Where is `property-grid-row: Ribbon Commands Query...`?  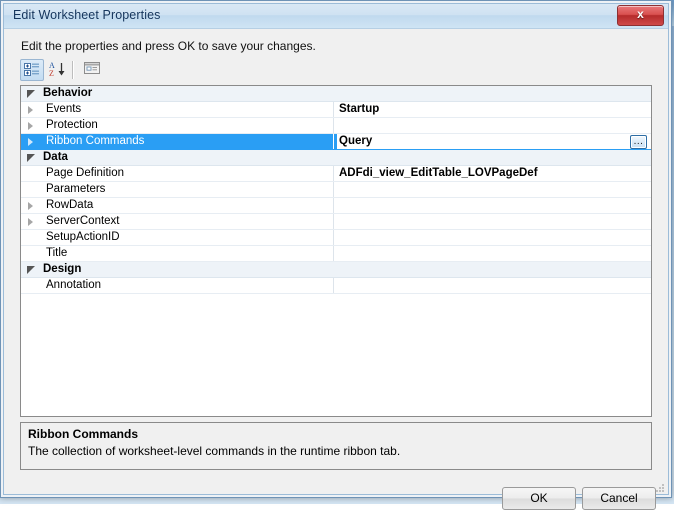 property-grid-row: Ribbon Commands Query... is located at coordinates (336, 142).